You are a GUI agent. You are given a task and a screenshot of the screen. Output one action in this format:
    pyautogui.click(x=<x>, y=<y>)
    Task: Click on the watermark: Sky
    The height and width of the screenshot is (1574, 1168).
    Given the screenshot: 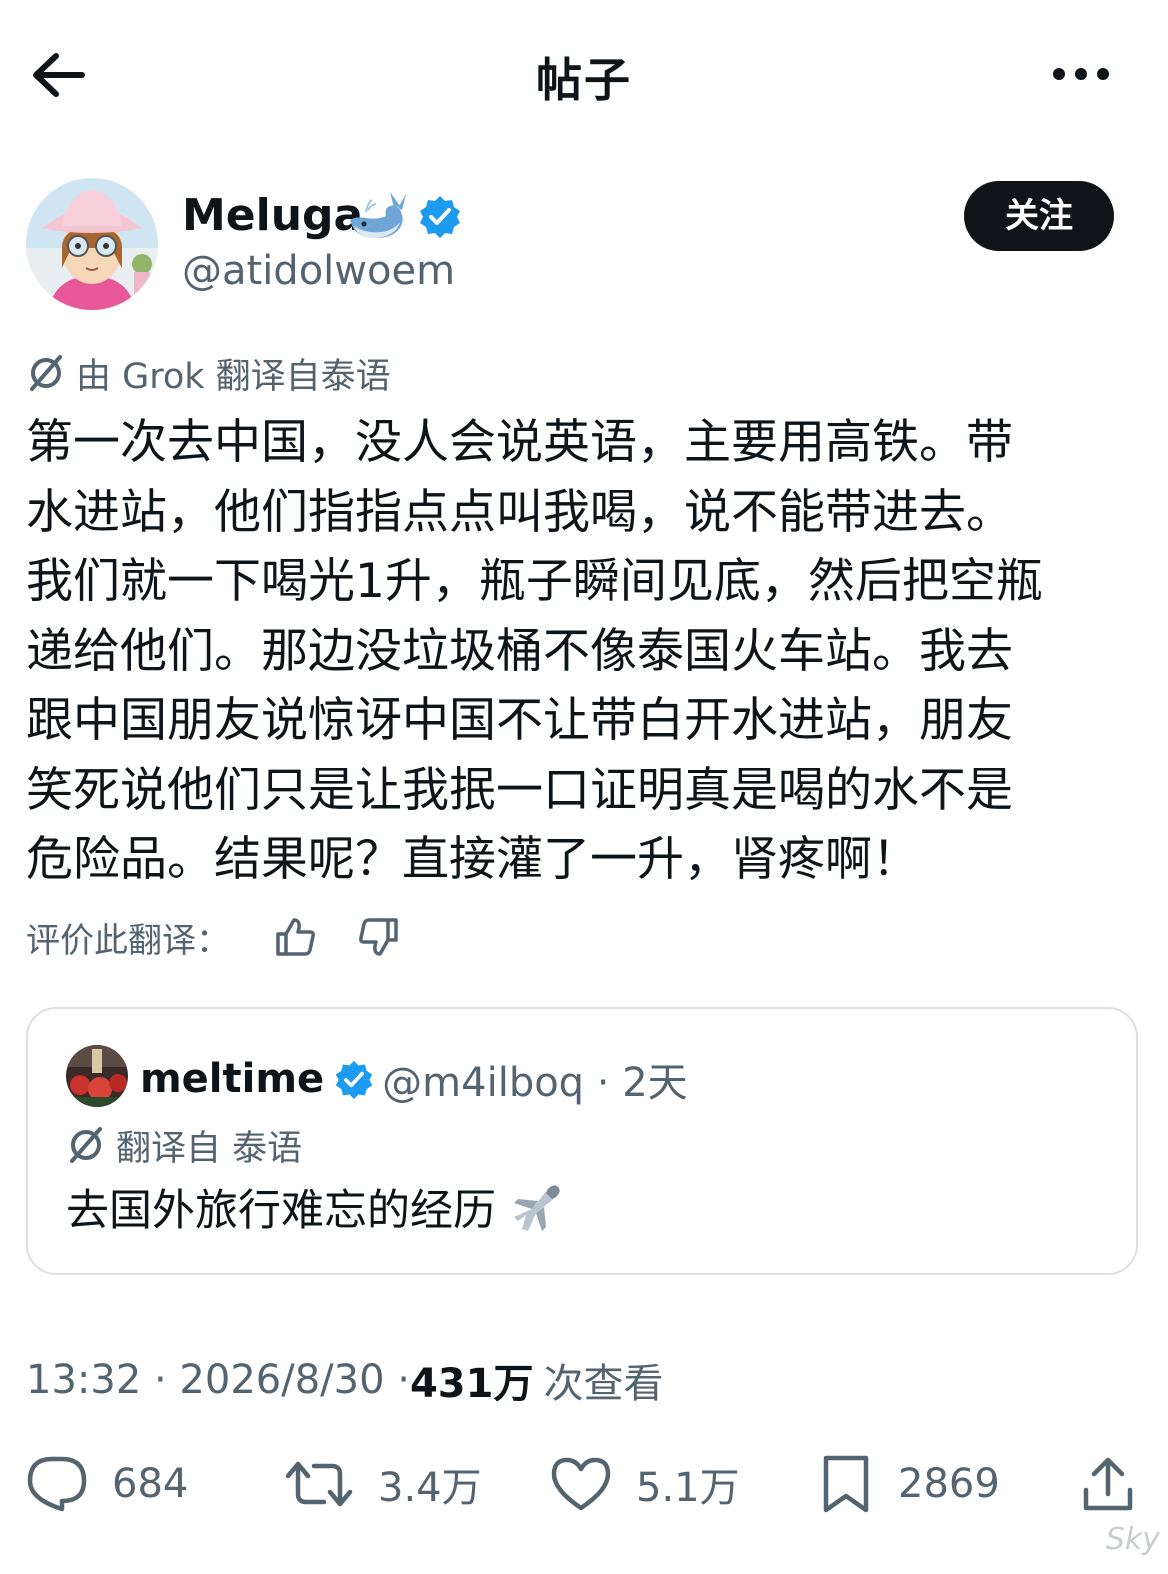 What is the action you would take?
    pyautogui.click(x=1132, y=1539)
    